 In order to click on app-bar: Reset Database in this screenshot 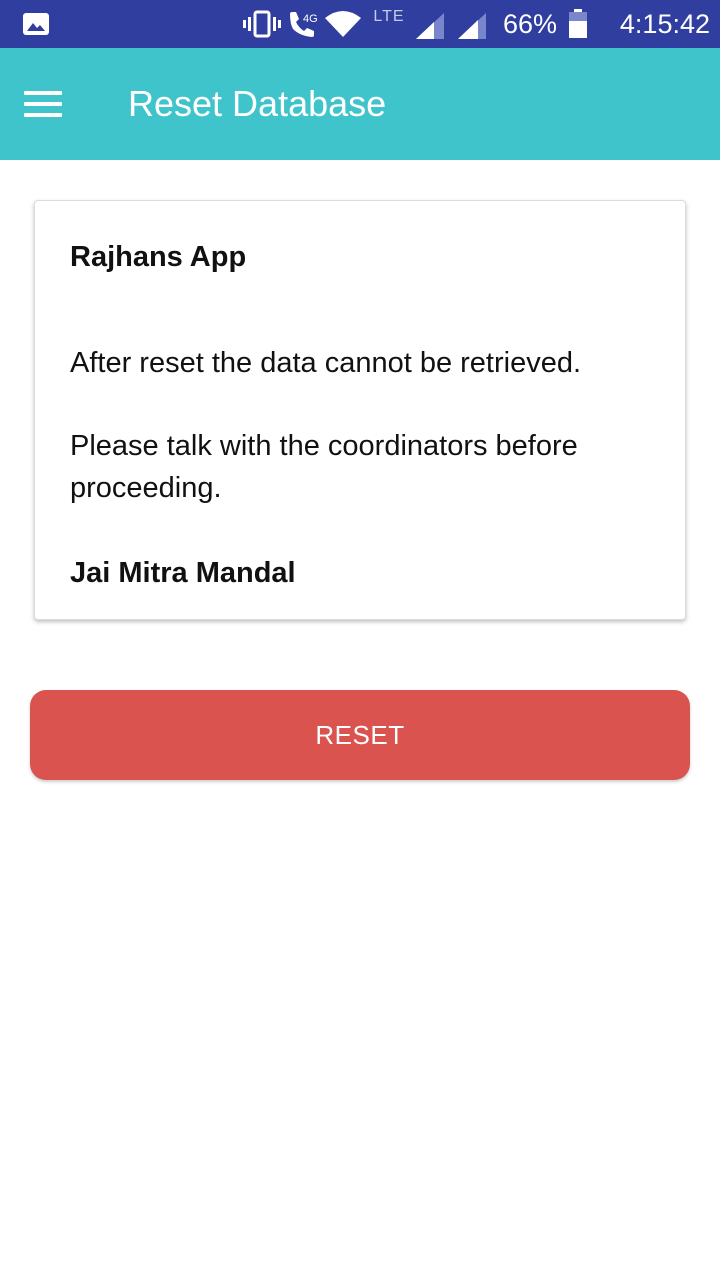, I will do `click(360, 104)`.